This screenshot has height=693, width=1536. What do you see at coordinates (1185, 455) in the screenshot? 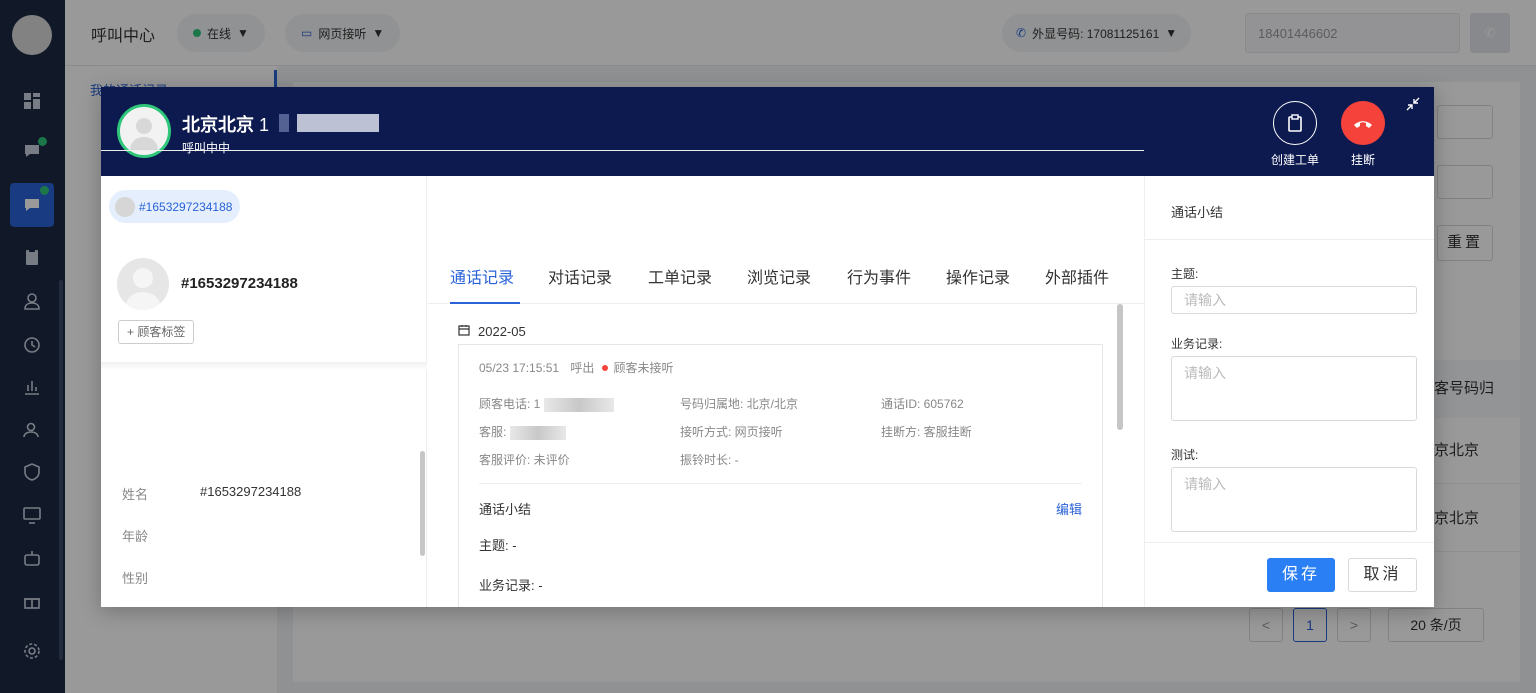
I see `test-label: 测试:` at bounding box center [1185, 455].